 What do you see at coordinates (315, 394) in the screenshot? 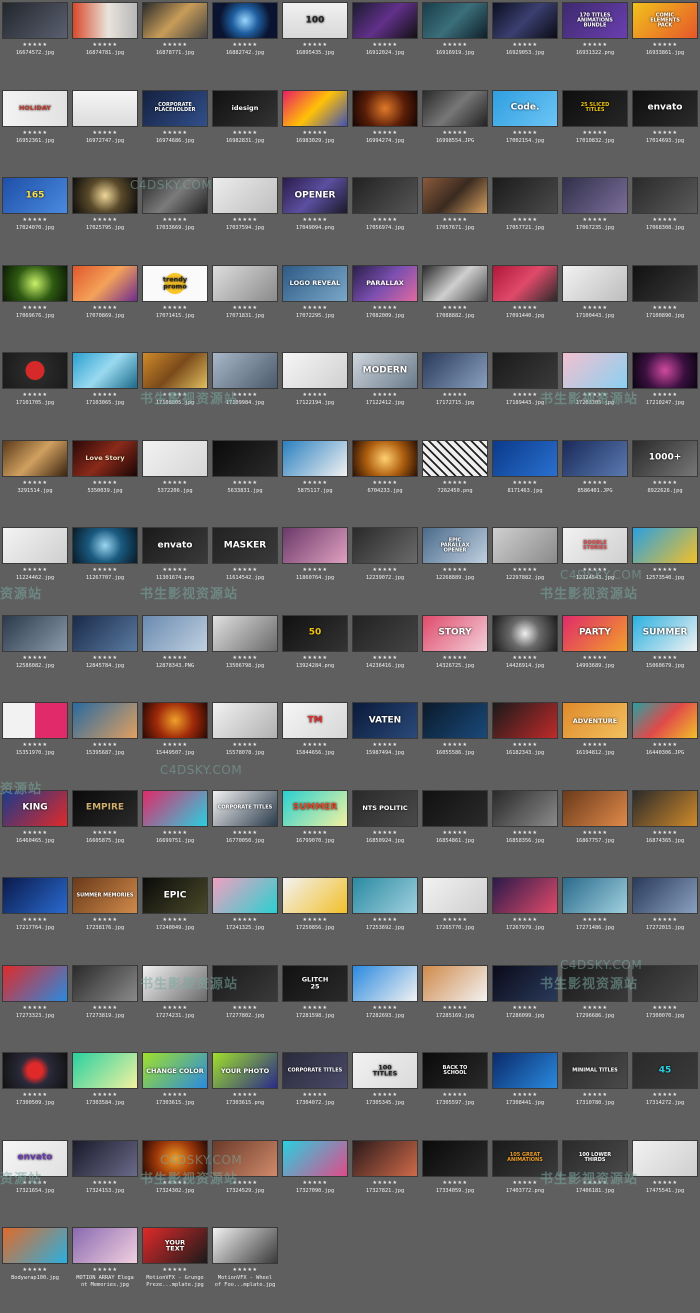
I see `thumbnail-item: ★★★★★ 17122194.jpg` at bounding box center [315, 394].